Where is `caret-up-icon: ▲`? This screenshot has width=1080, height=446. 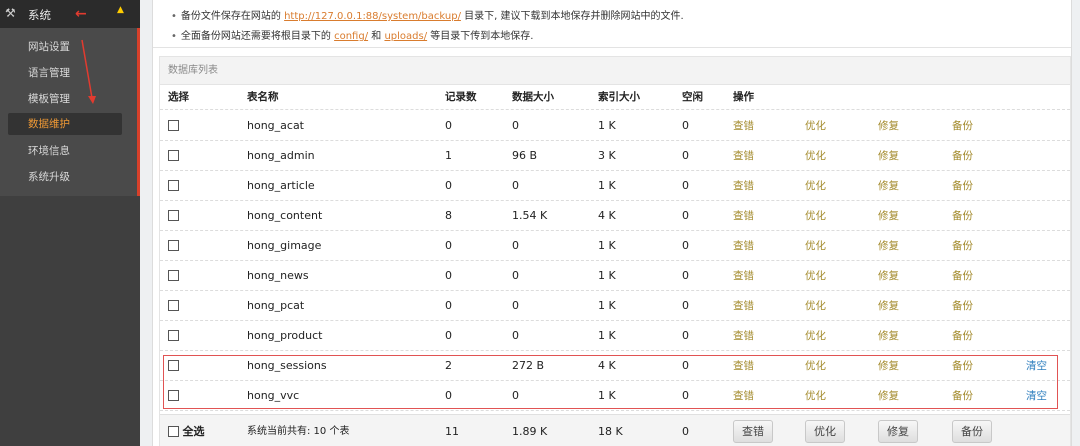
caret-up-icon: ▲ is located at coordinates (120, 10).